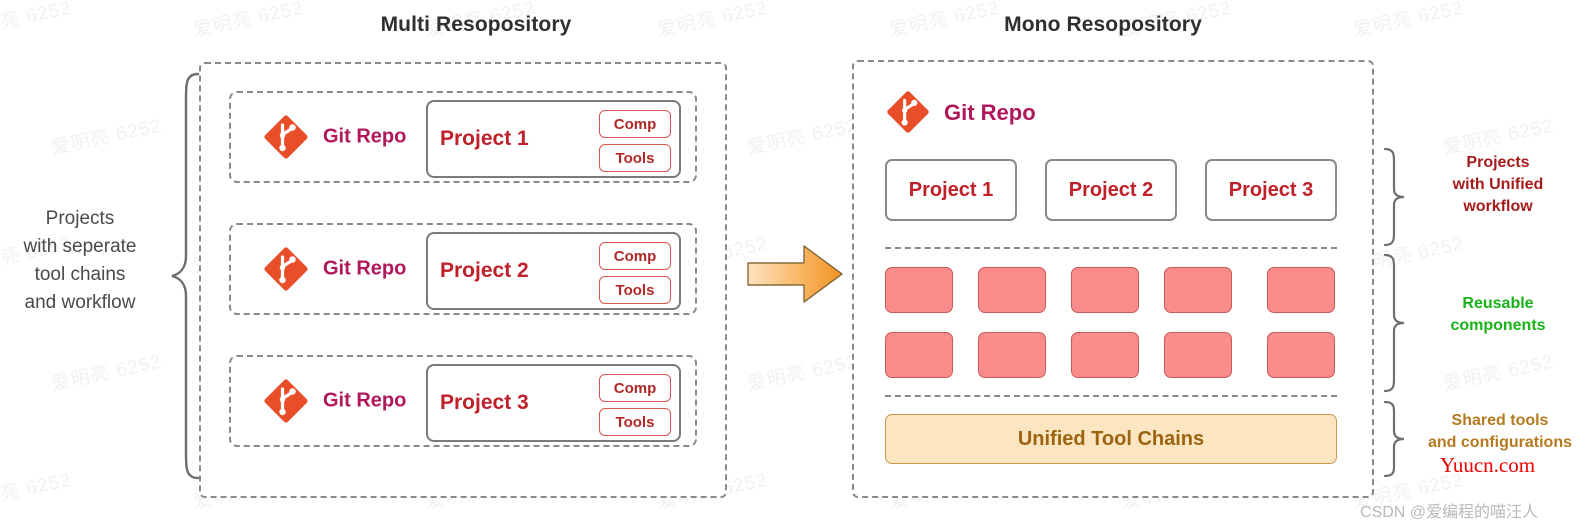 Image resolution: width=1586 pixels, height=529 pixels. Describe the element at coordinates (1103, 24) in the screenshot. I see `mono-repository-title: Mono Resopository` at that location.